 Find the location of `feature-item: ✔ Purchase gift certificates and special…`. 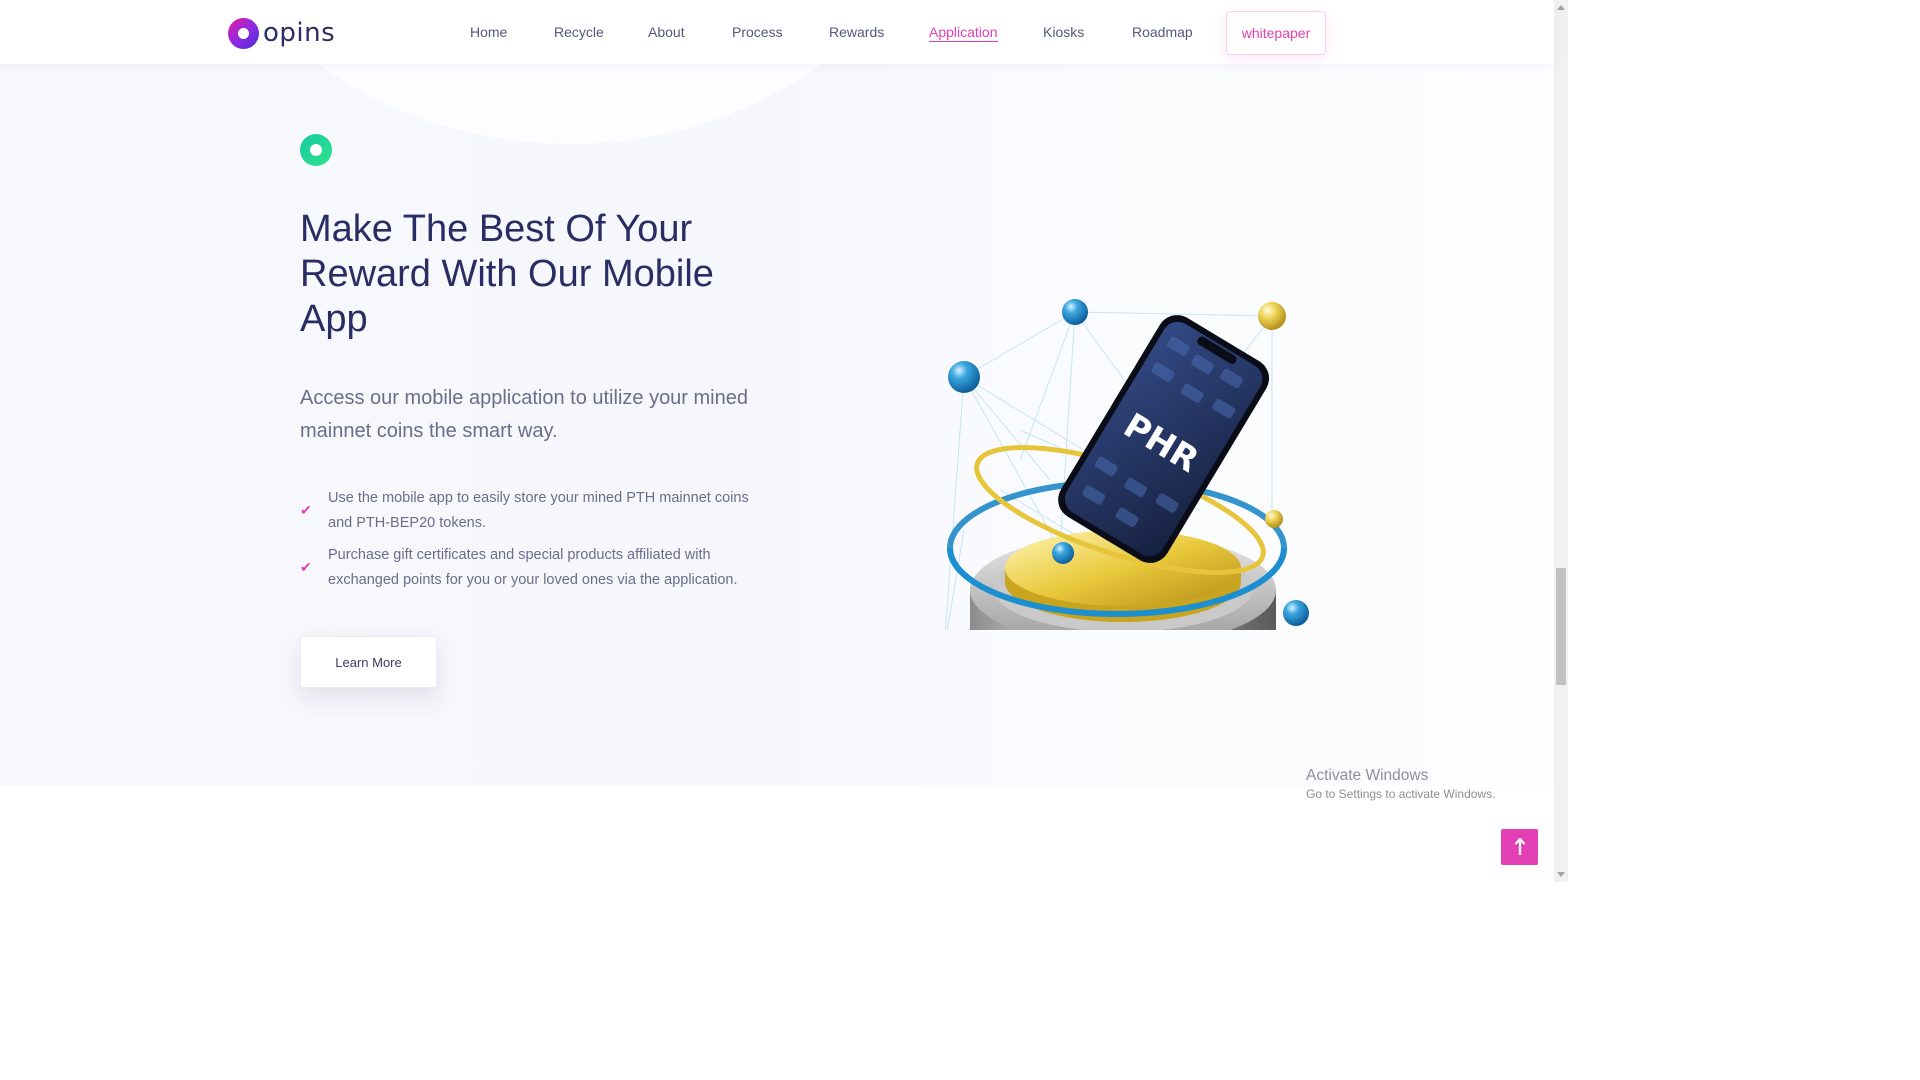

feature-item: ✔ Purchase gift certificates and special… is located at coordinates (535, 567).